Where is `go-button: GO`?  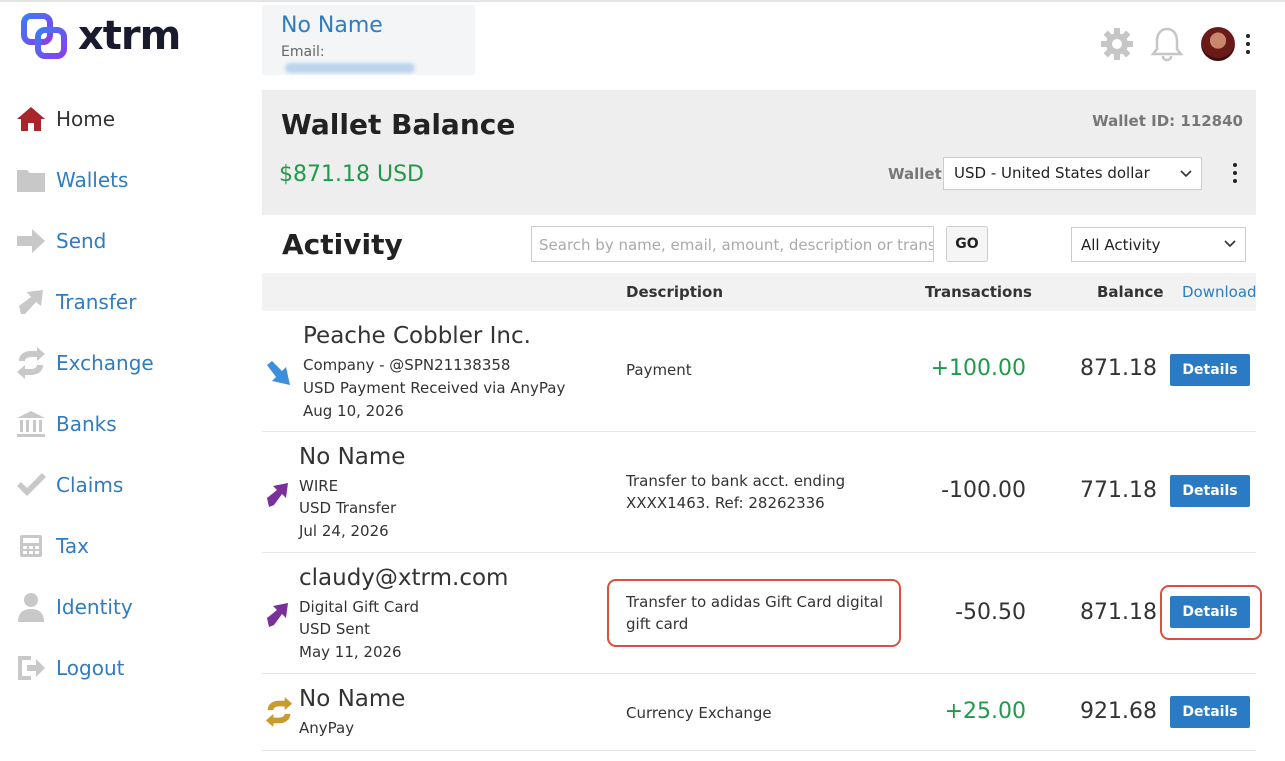
go-button: GO is located at coordinates (967, 244).